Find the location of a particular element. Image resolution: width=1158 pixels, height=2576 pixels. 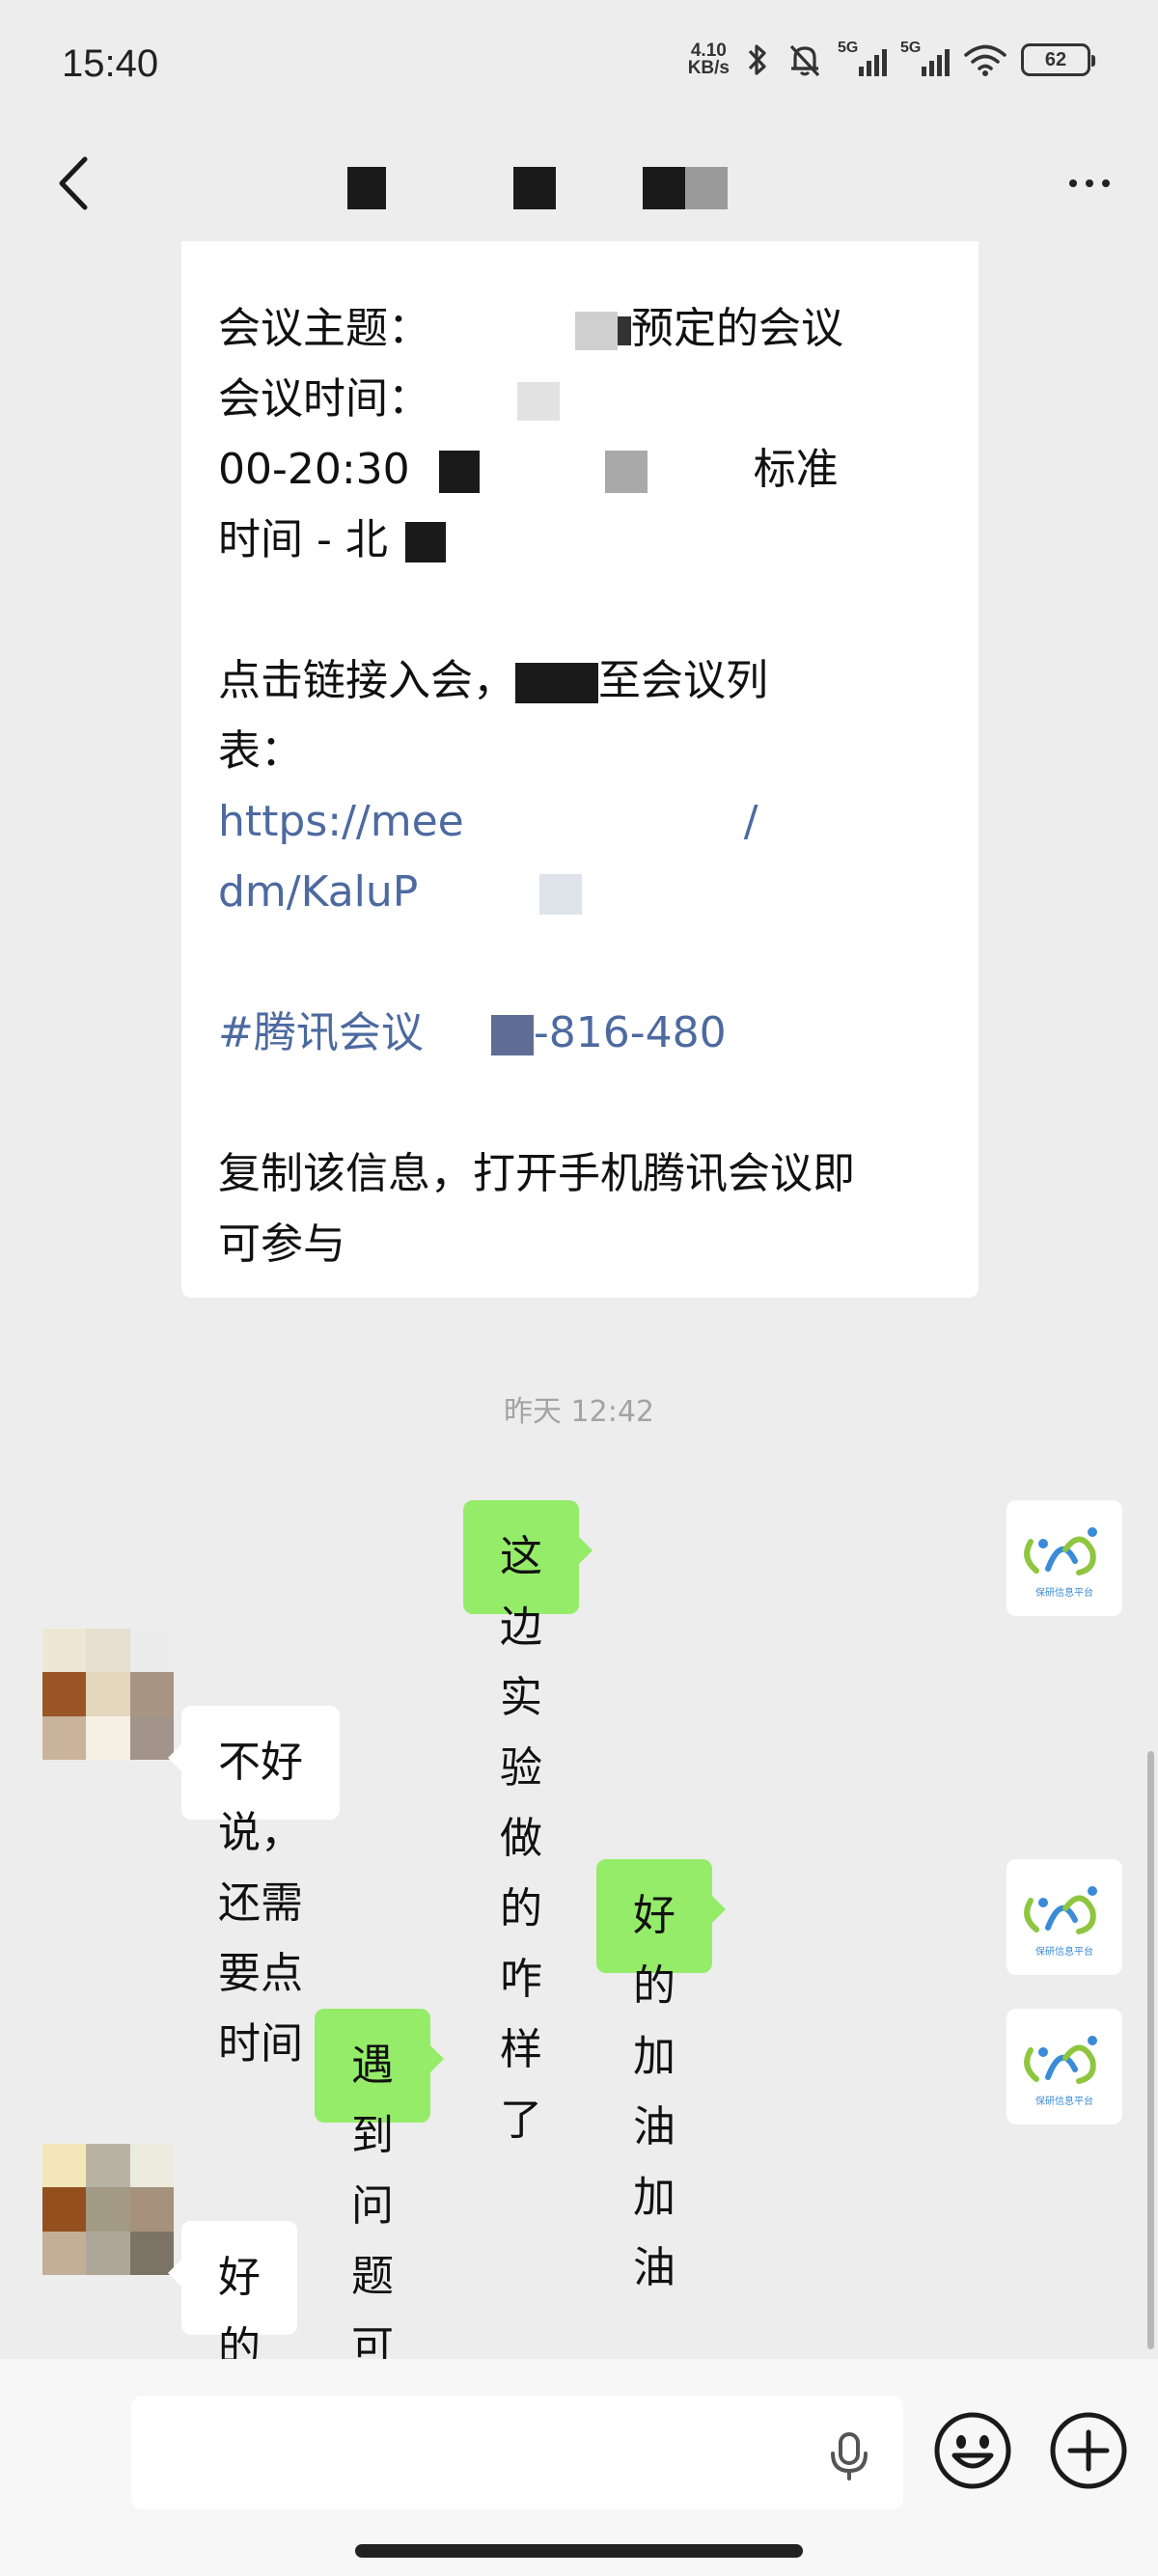

plus-icon is located at coordinates (1088, 2450).